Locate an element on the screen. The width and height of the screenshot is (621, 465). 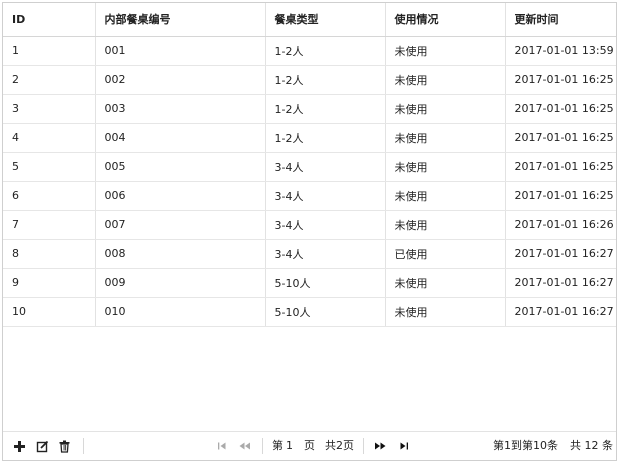
table-row: 8 008 3-4人 已使用 2017-01-01 16:27 is located at coordinates (309, 254).